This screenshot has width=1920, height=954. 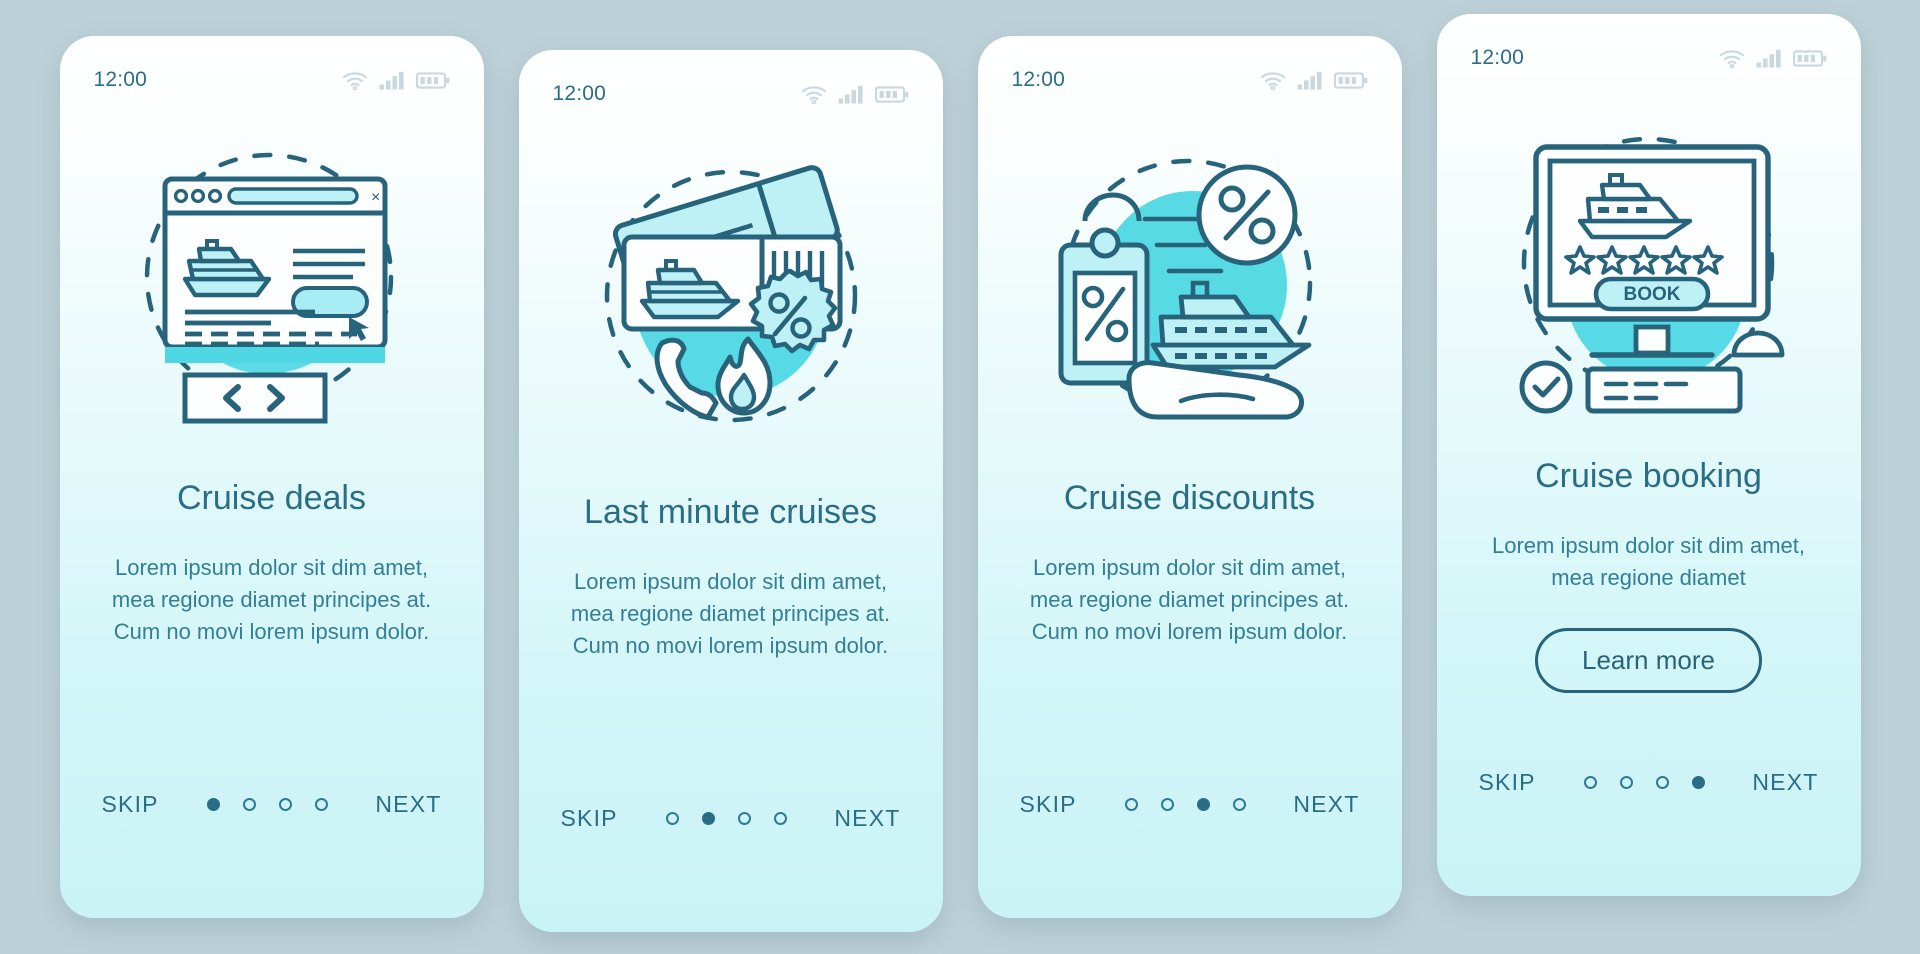 What do you see at coordinates (1651, 275) in the screenshot?
I see `desktop-monitor-rating-book-icon: BOOK` at bounding box center [1651, 275].